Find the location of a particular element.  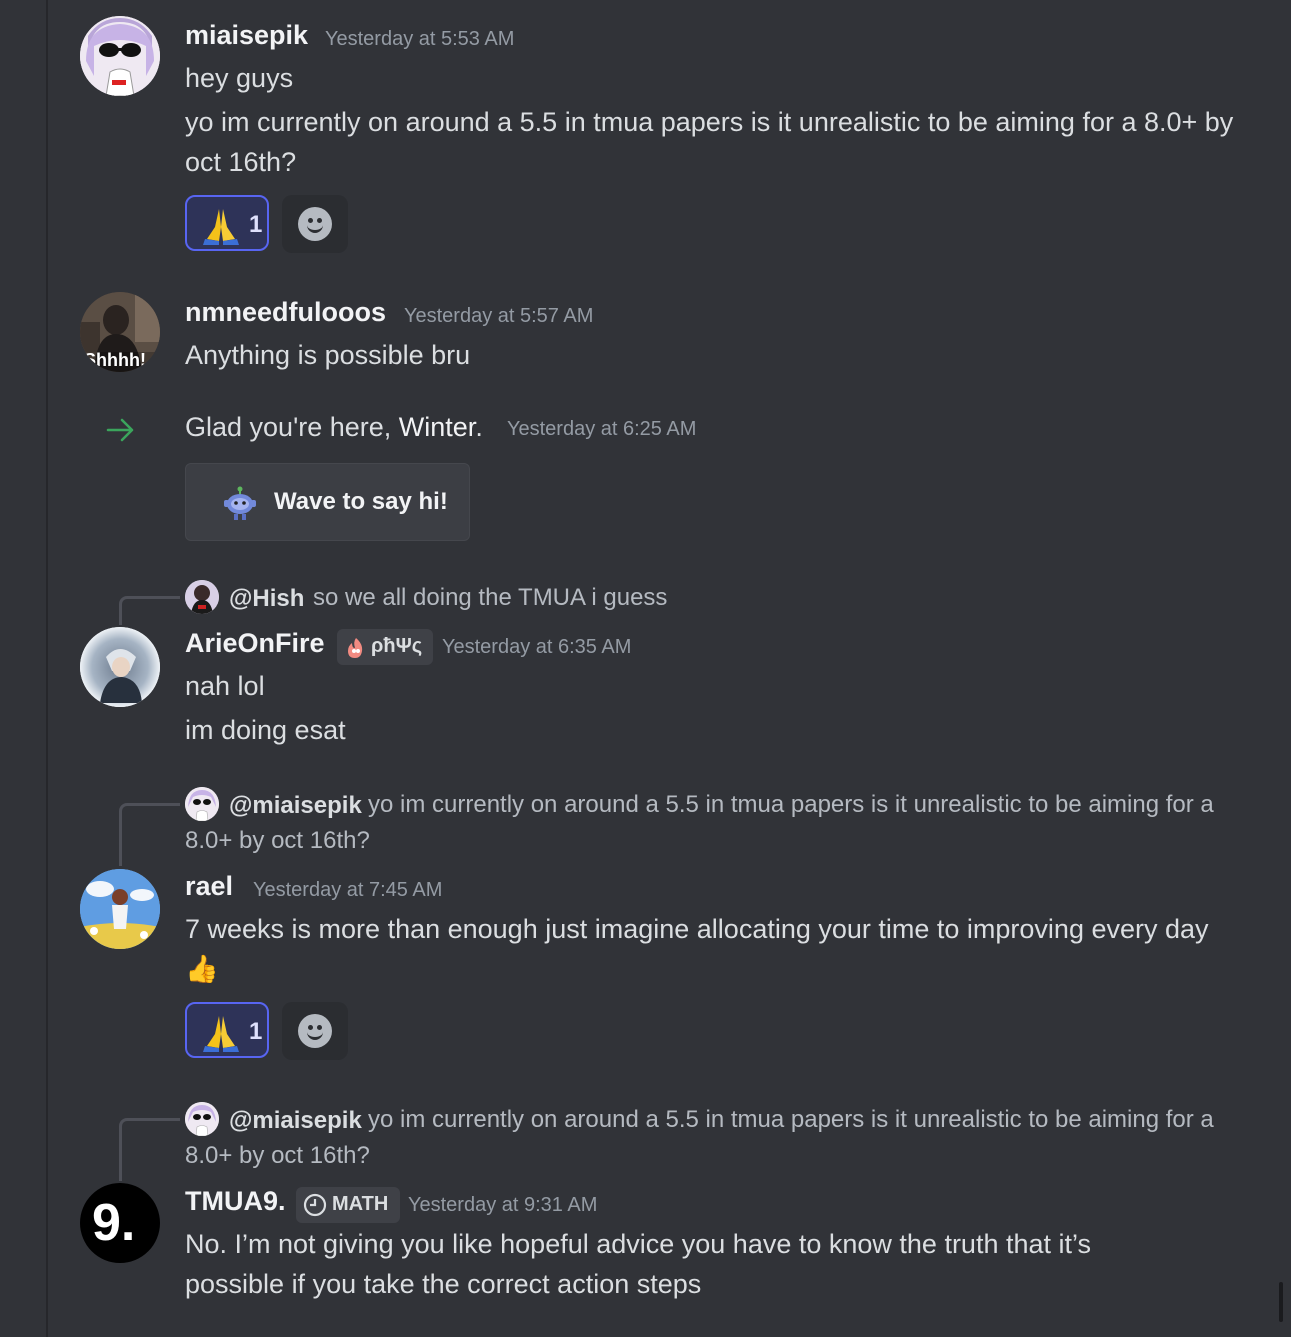

avatar-text: 9. is located at coordinates (114, 1223).